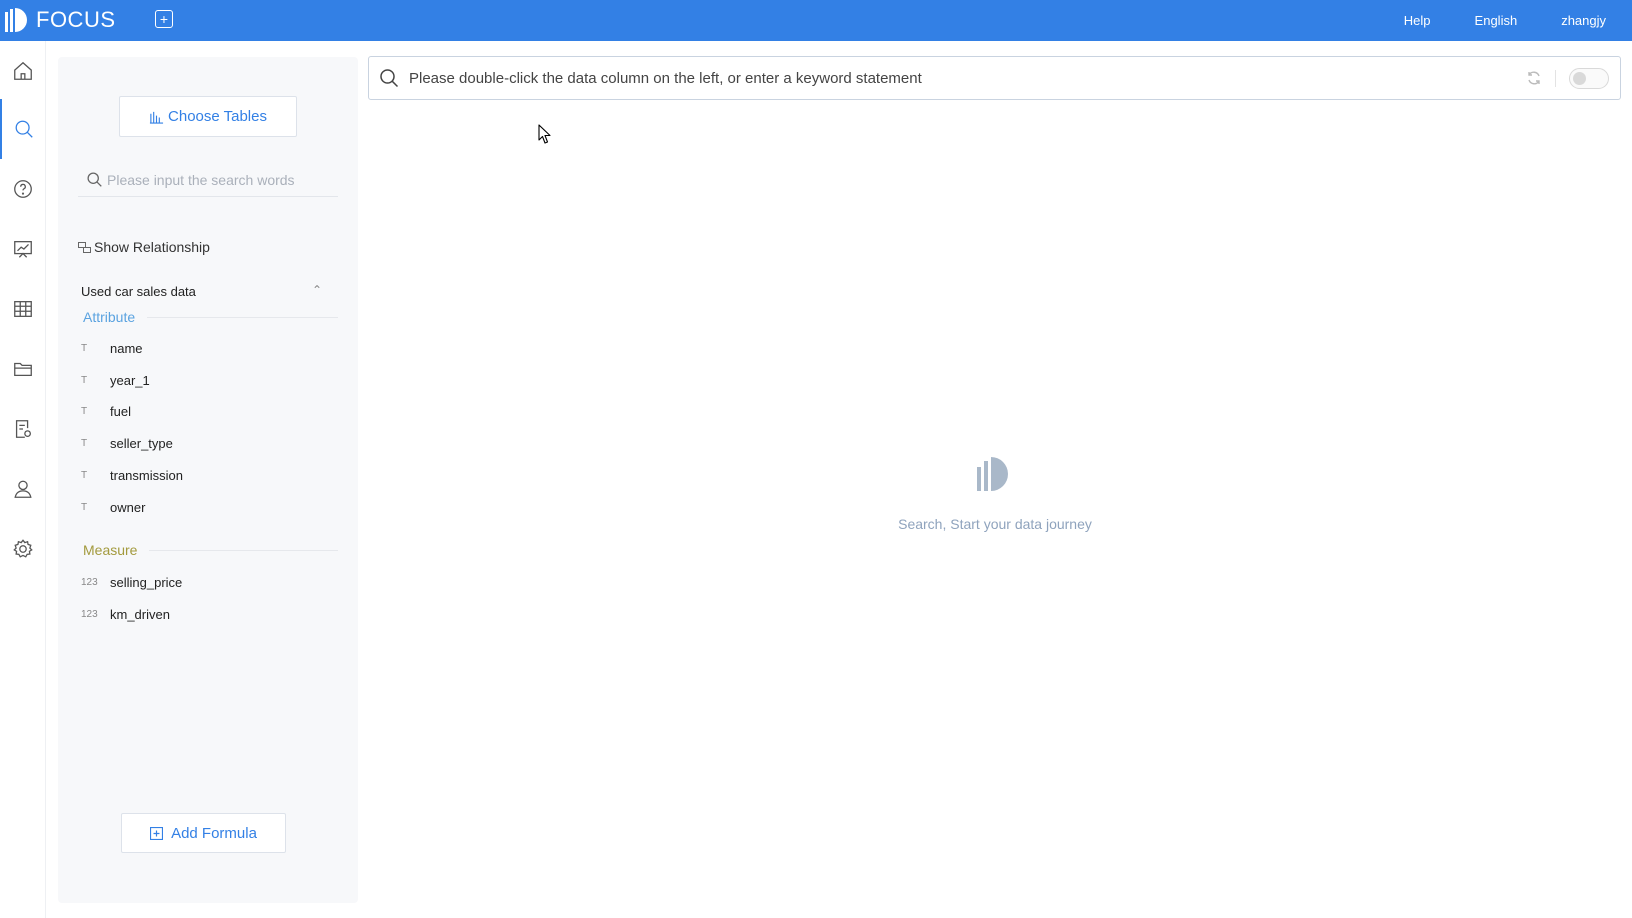  I want to click on gear-icon, so click(23, 548).